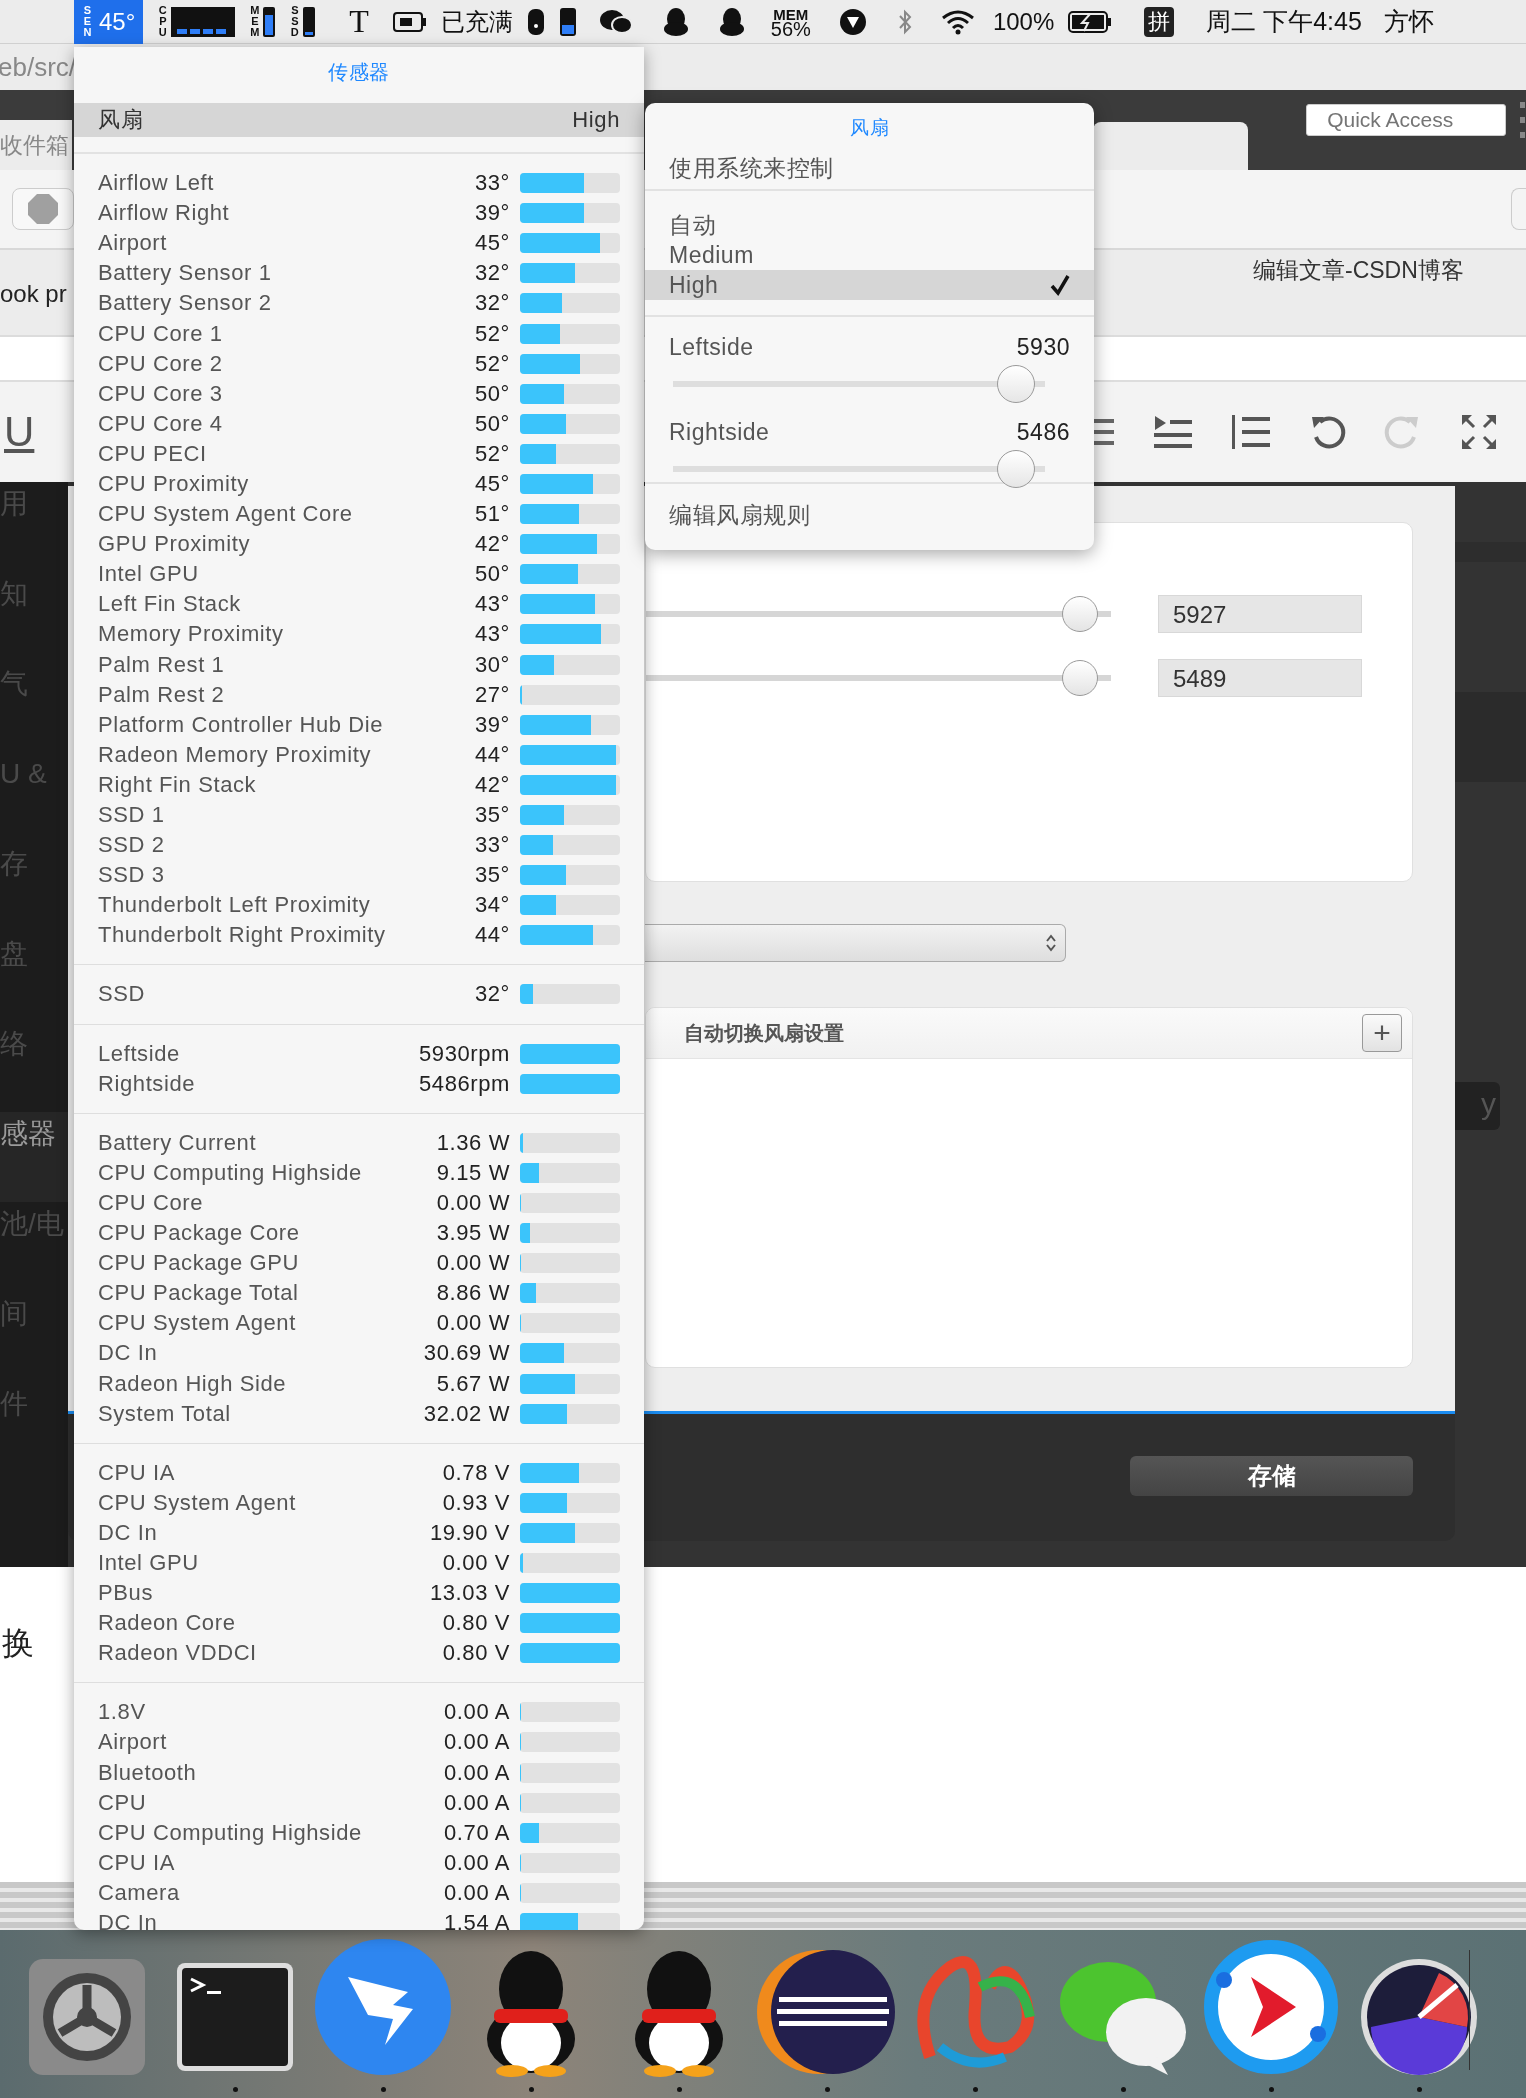 This screenshot has width=1526, height=2098. Describe the element at coordinates (469, 1532) in the screenshot. I see `sensor-reading: 19.90 V` at that location.